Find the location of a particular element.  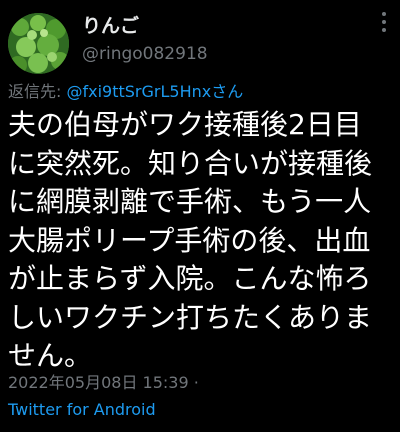

tweet-timestamp: 2022年05月08日 15:39 · is located at coordinates (103, 383).